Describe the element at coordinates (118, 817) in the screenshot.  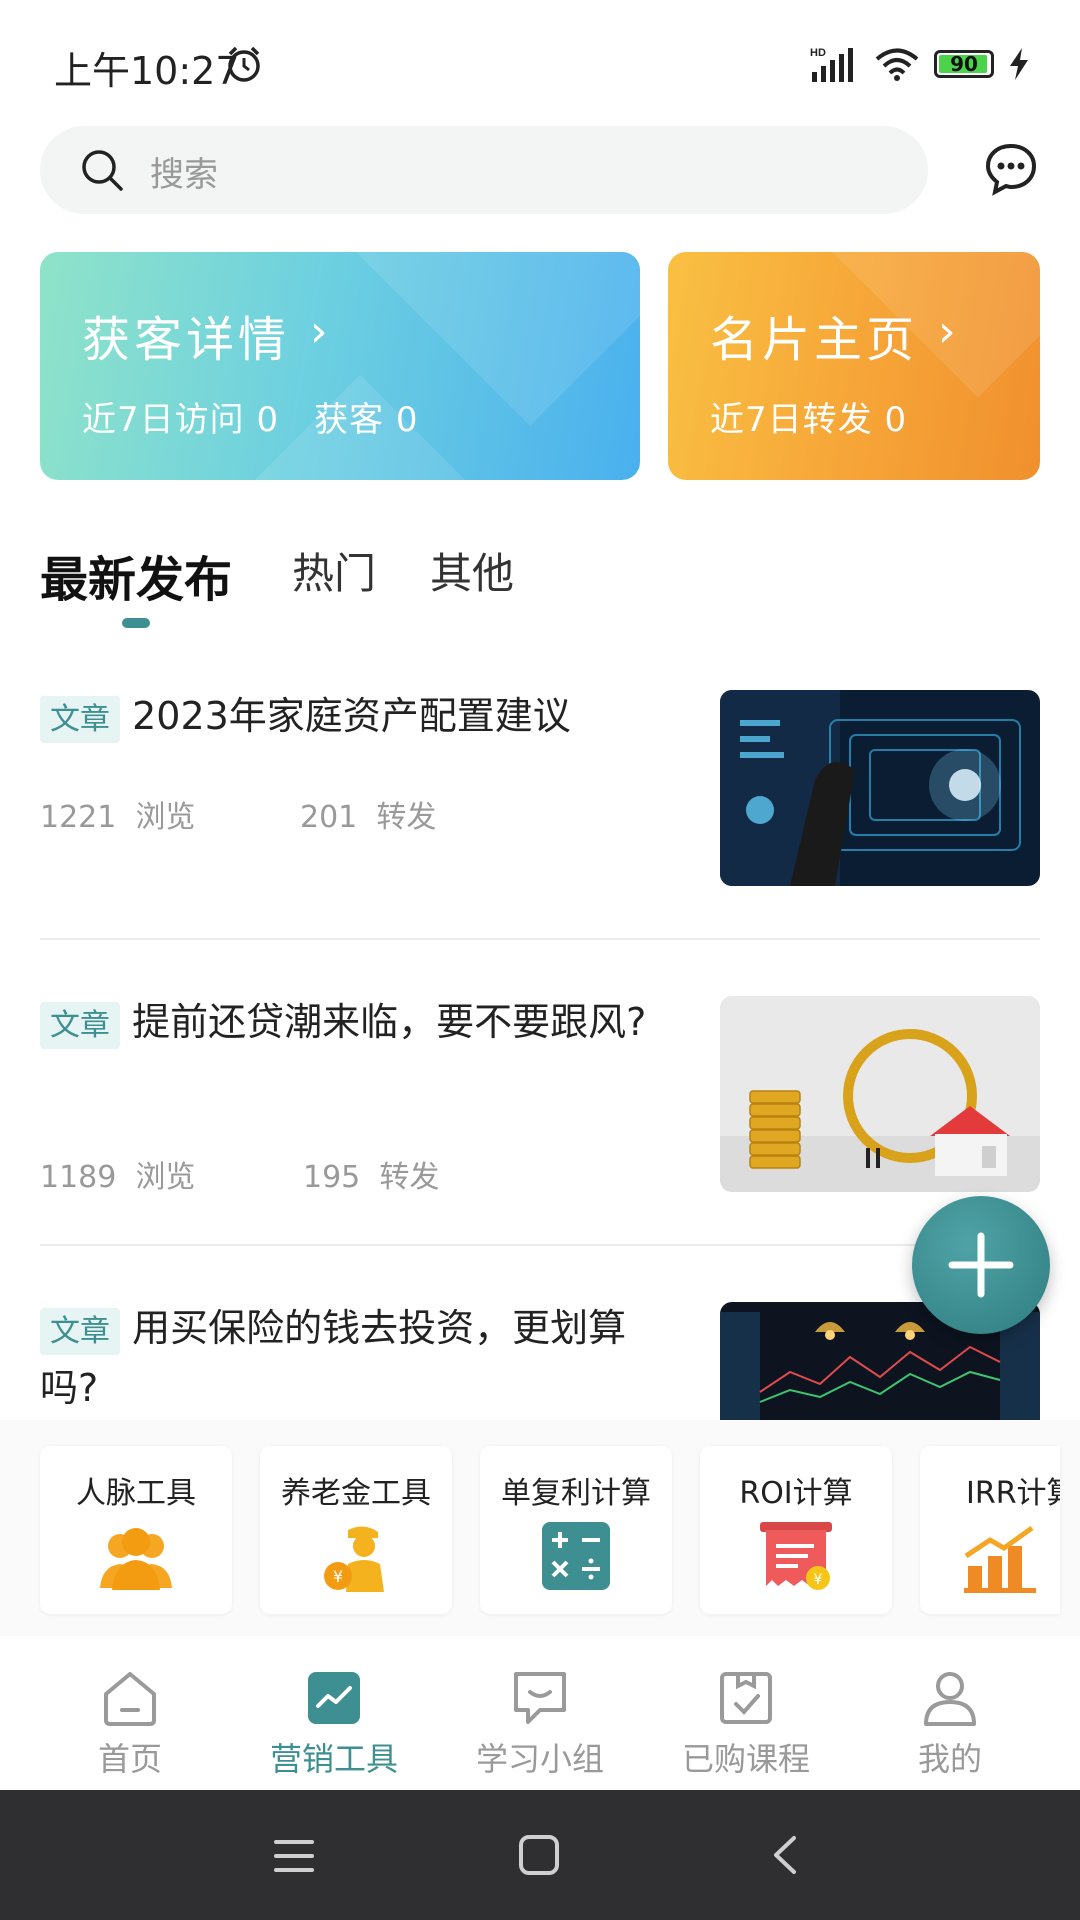
I see `views-count: 1221 浏览` at that location.